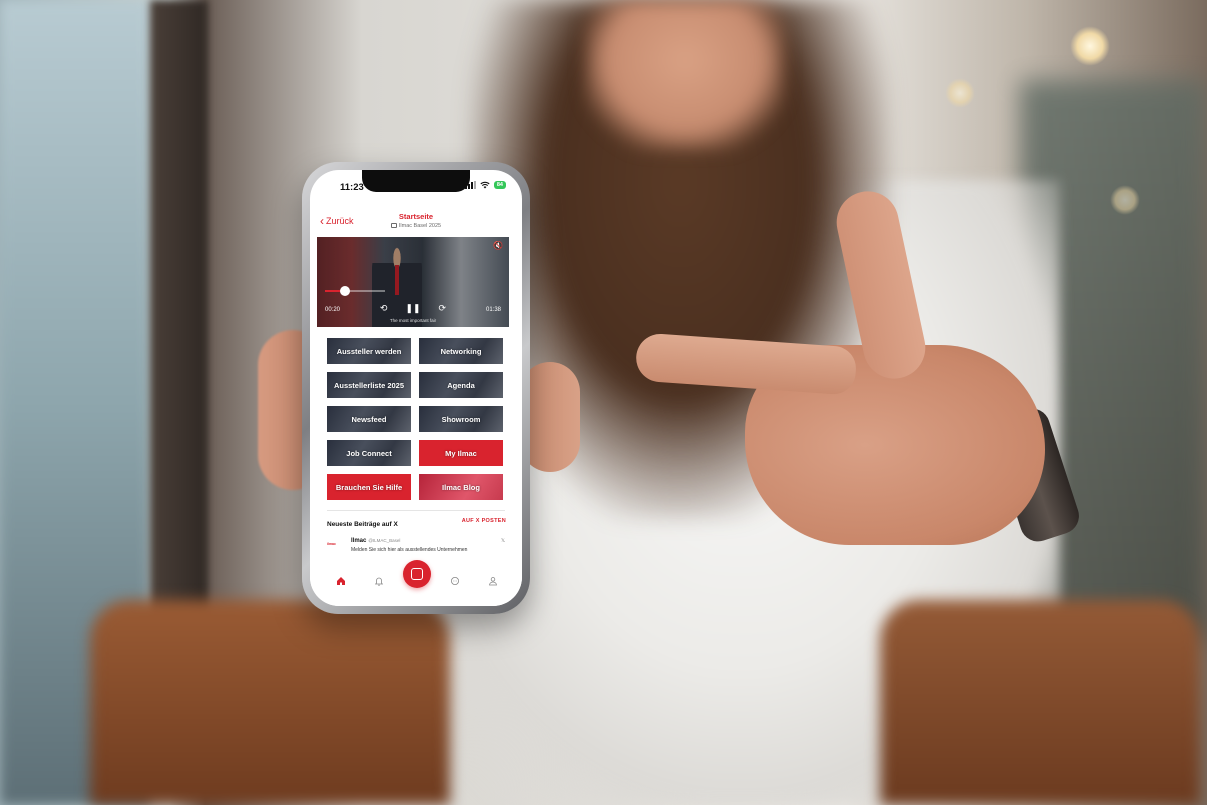  I want to click on post-handle: @ILMAC_Basel, so click(384, 540).